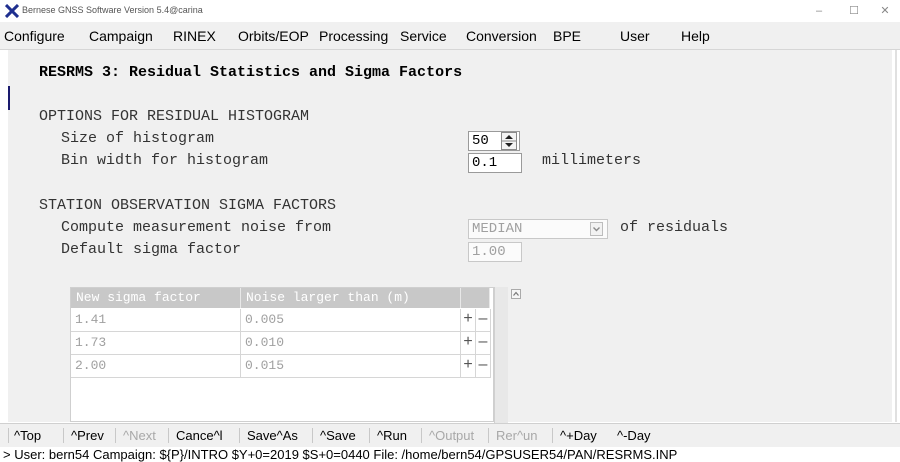 This screenshot has height=462, width=900. I want to click on table-row-3-factor: 2.00, so click(156, 366).